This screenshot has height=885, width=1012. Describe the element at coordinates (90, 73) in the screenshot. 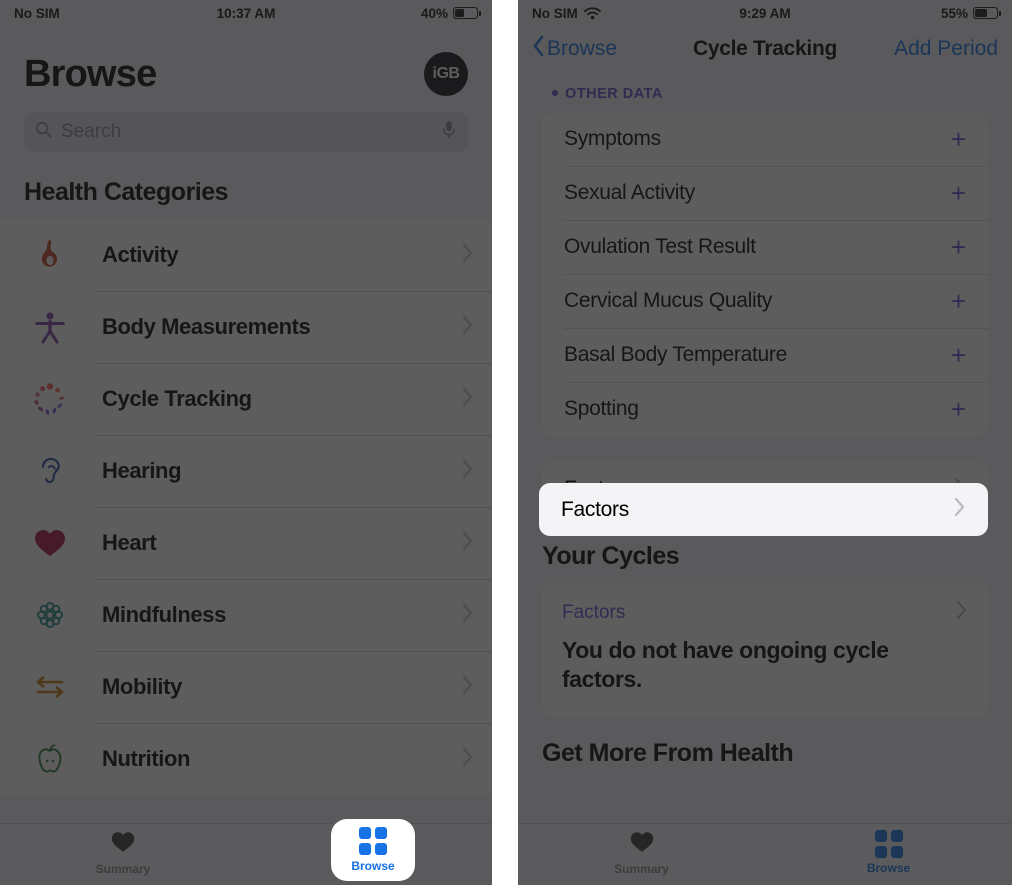

I see `page-title: Browse` at that location.